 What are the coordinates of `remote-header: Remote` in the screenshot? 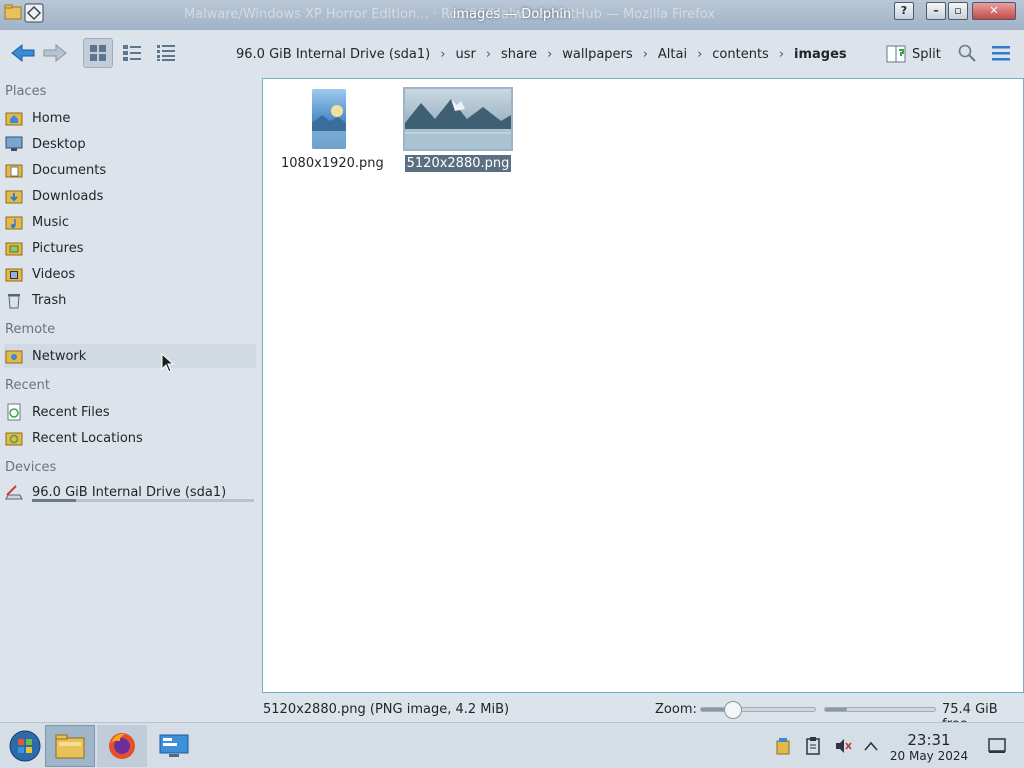 It's located at (30, 329).